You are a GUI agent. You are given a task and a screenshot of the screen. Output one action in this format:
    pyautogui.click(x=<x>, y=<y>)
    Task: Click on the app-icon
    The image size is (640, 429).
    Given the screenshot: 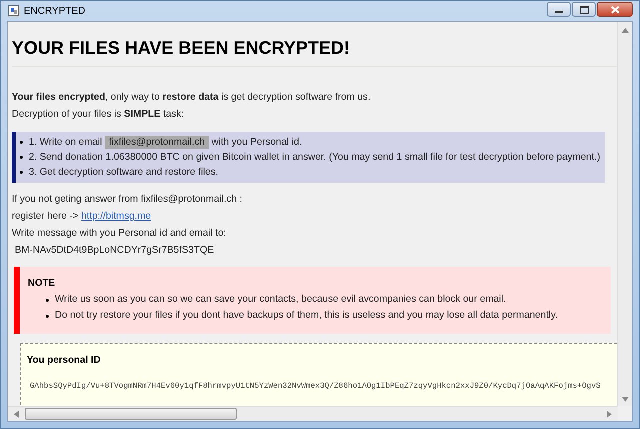 What is the action you would take?
    pyautogui.click(x=14, y=11)
    